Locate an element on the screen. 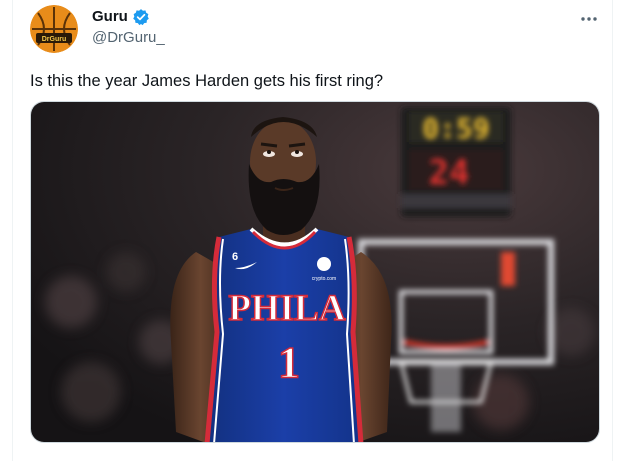 Image resolution: width=641 pixels, height=461 pixels. avatar: DrGuru is located at coordinates (54, 29).